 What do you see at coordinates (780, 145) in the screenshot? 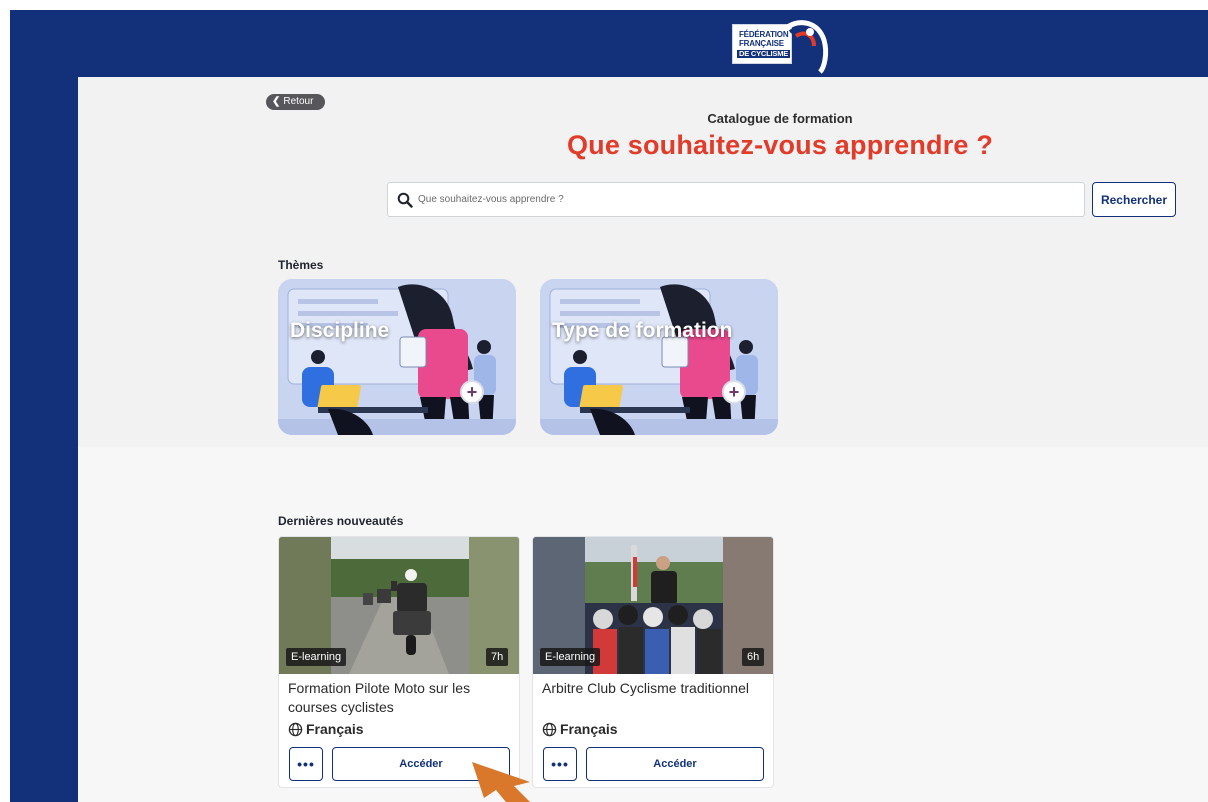
I see `page-title: Que souhaitez-vous apprendre ?` at bounding box center [780, 145].